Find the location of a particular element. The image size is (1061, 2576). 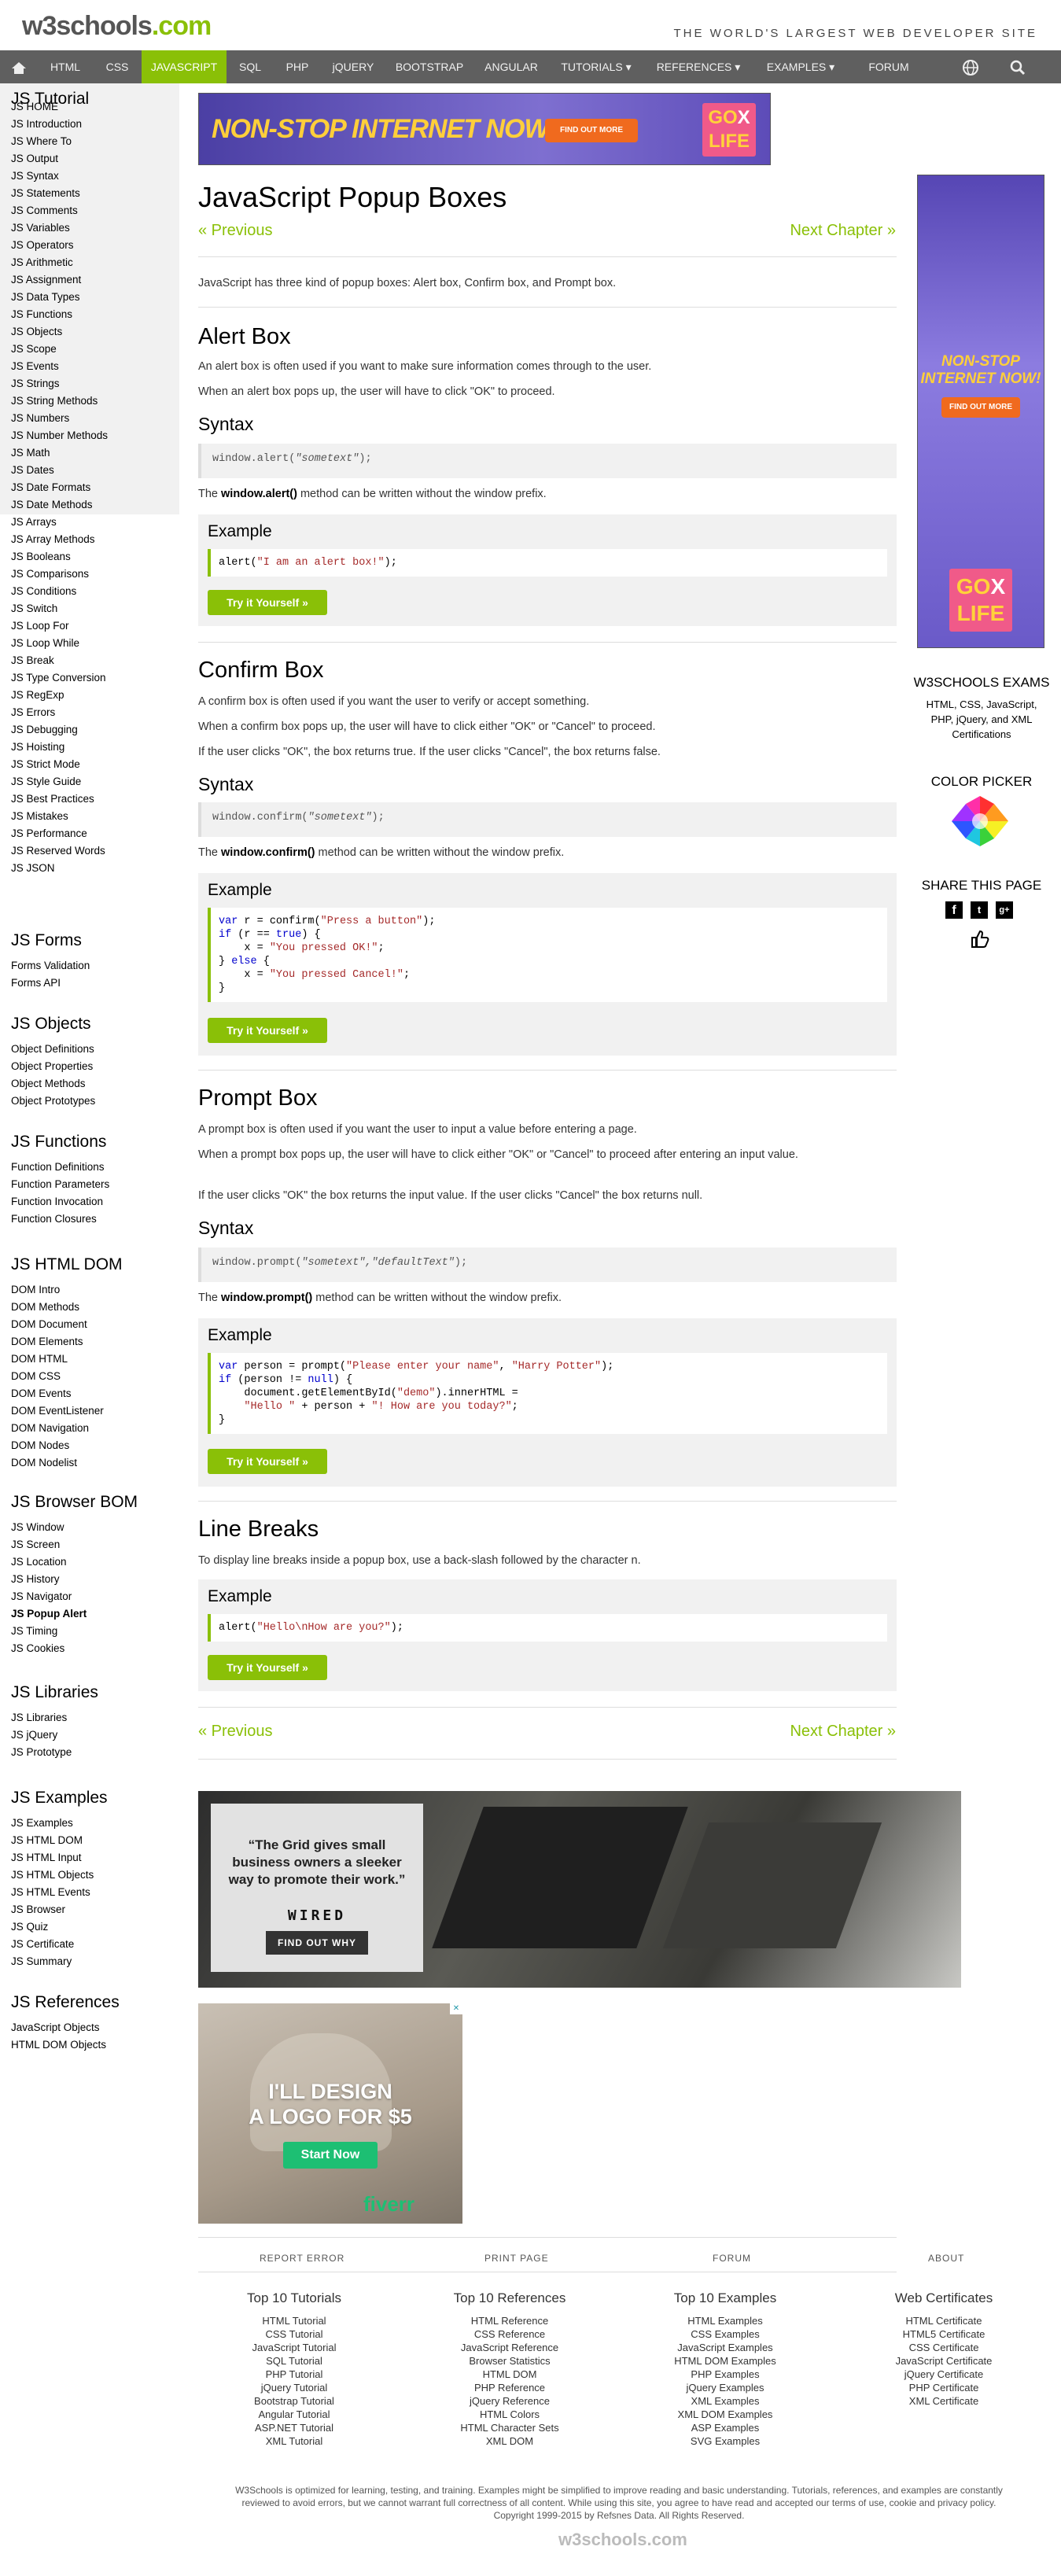

sidebar-item: JS Prototype is located at coordinates (41, 1752).